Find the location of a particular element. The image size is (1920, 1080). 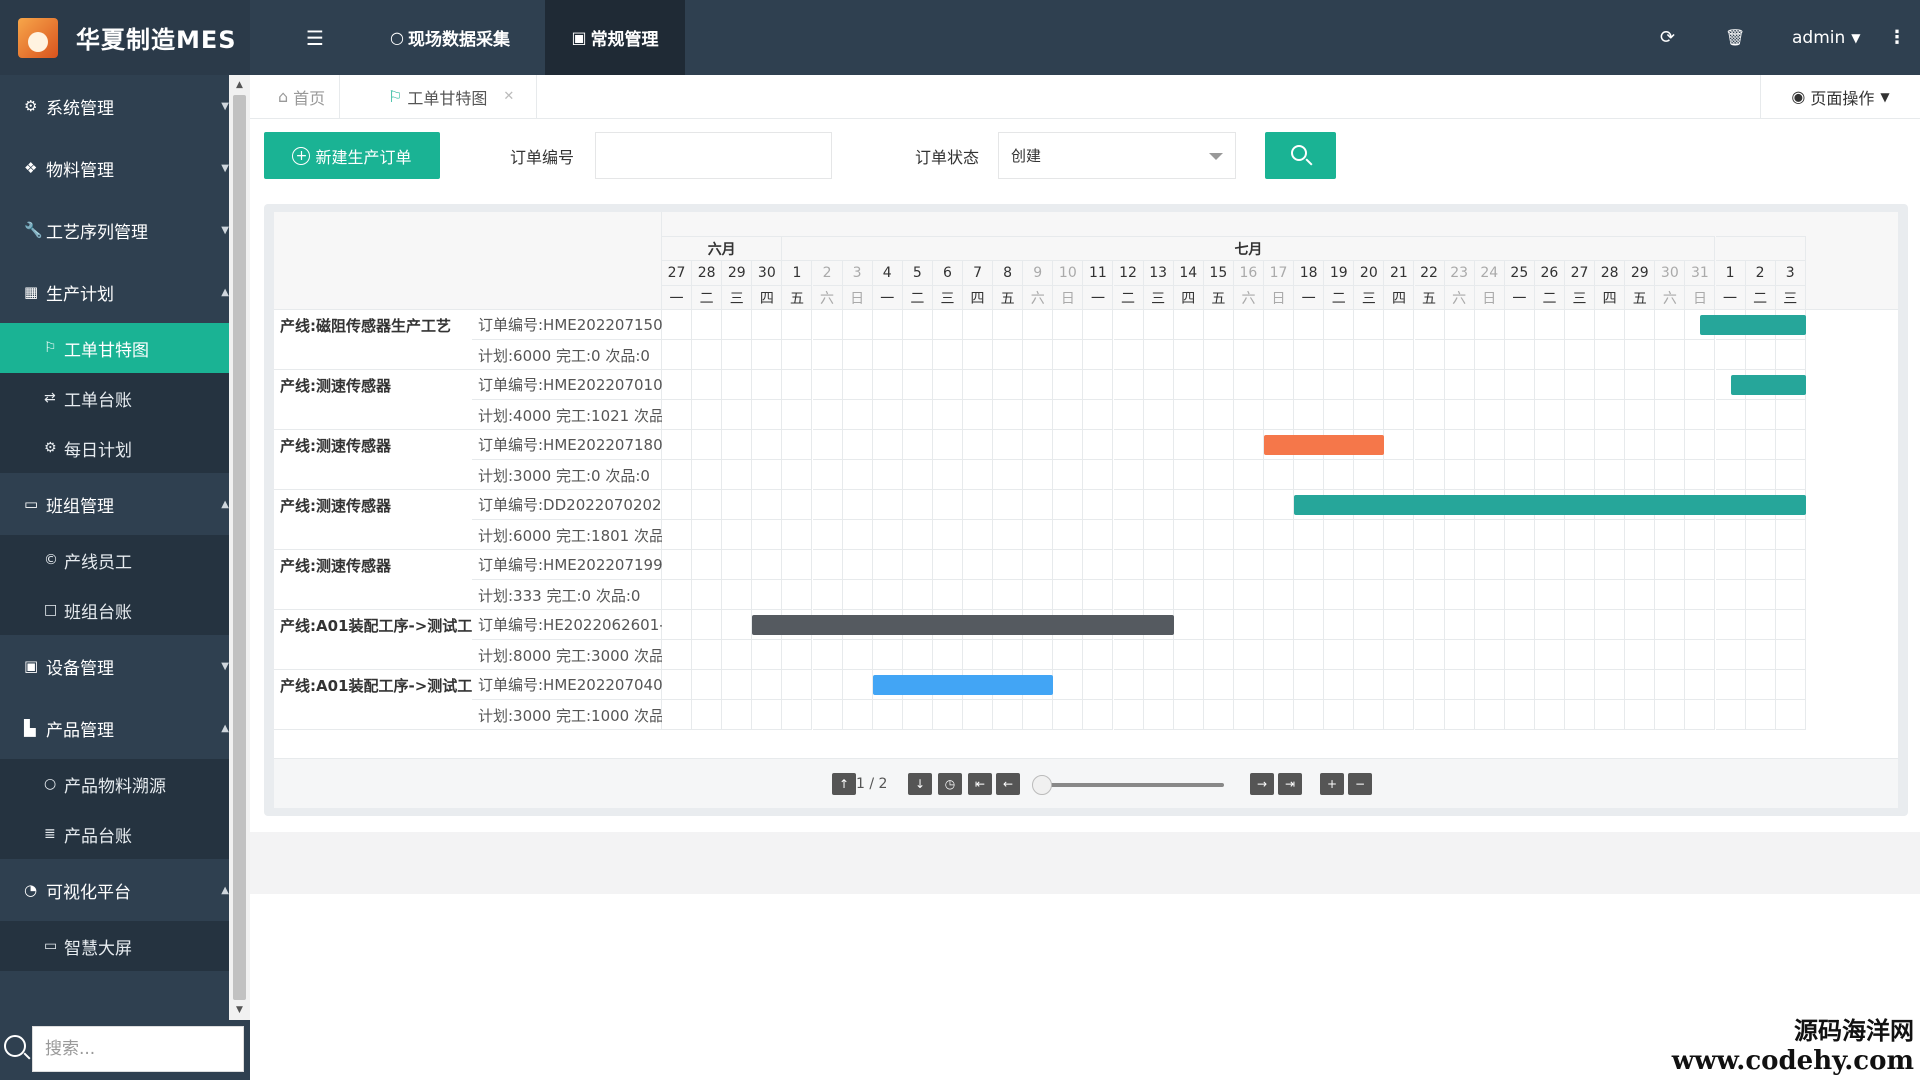

gantt-plan-label: 计划:3000 完工:1000 次品:4 is located at coordinates (570, 715).